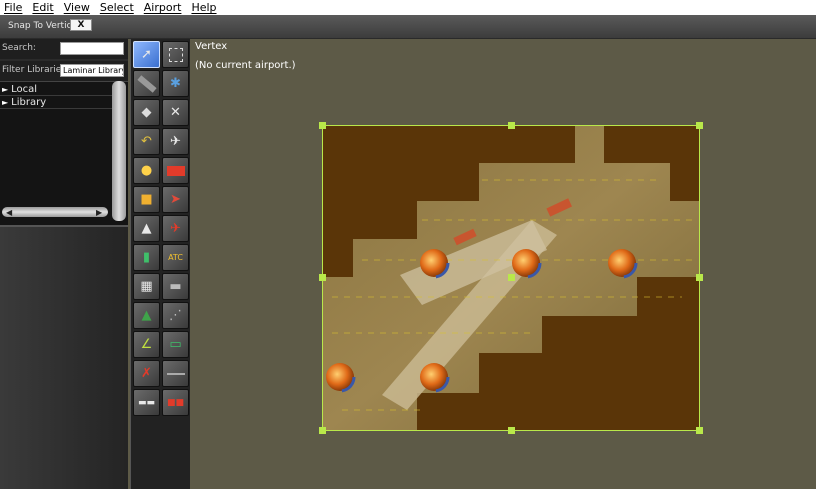 Image resolution: width=816 pixels, height=489 pixels. What do you see at coordinates (203, 7) in the screenshot?
I see `menu-help: Help` at bounding box center [203, 7].